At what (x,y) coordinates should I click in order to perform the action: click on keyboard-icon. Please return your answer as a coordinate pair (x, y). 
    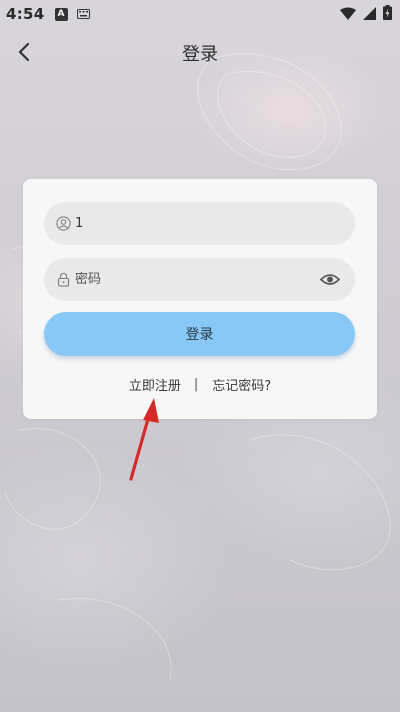
    Looking at the image, I should click on (83, 14).